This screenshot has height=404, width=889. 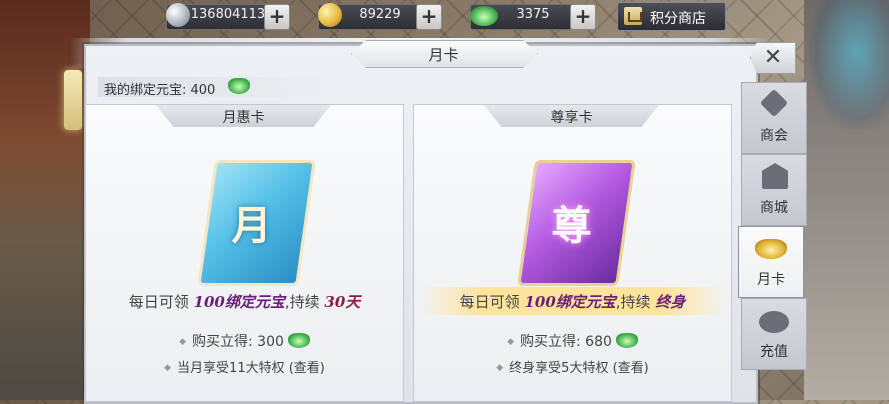 What do you see at coordinates (849, 65) in the screenshot?
I see `character-figure` at bounding box center [849, 65].